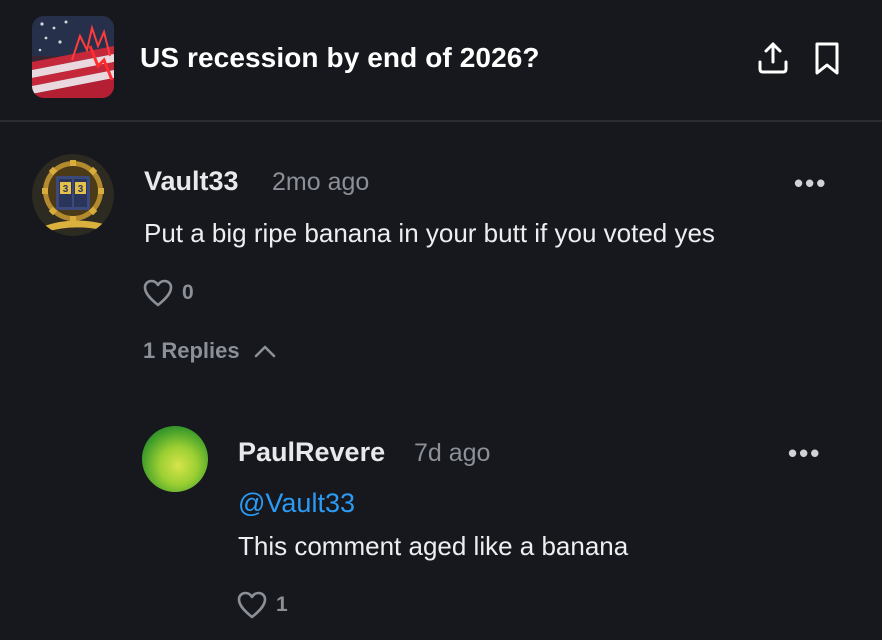  What do you see at coordinates (296, 503) in the screenshot?
I see `reply-mention-link: @Vault33` at bounding box center [296, 503].